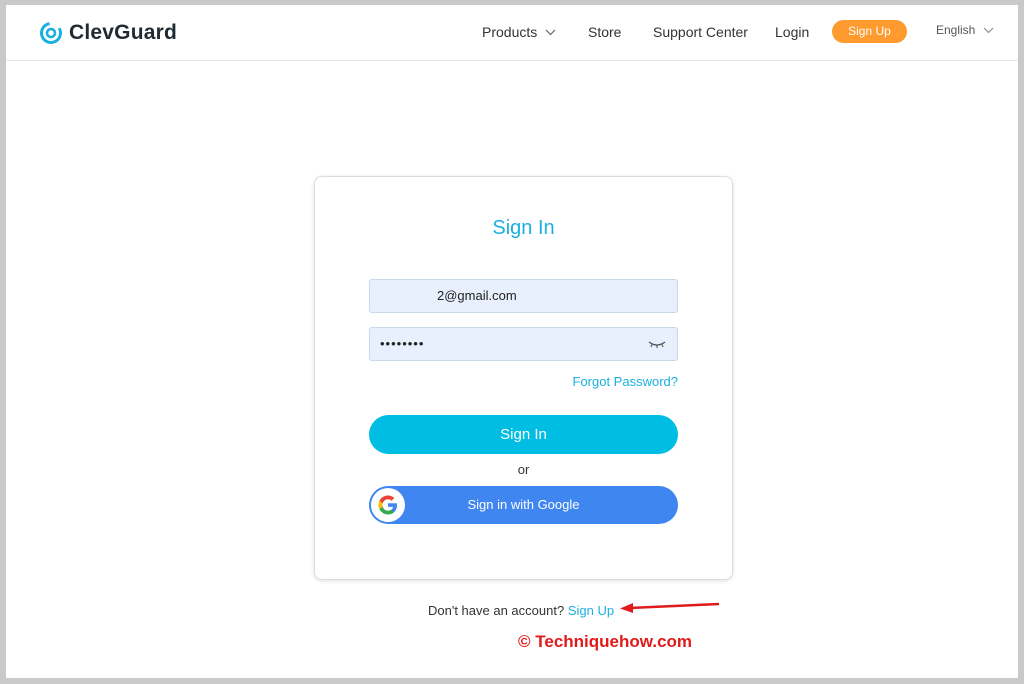 The width and height of the screenshot is (1024, 684). What do you see at coordinates (792, 32) in the screenshot?
I see `nav-login: Login` at bounding box center [792, 32].